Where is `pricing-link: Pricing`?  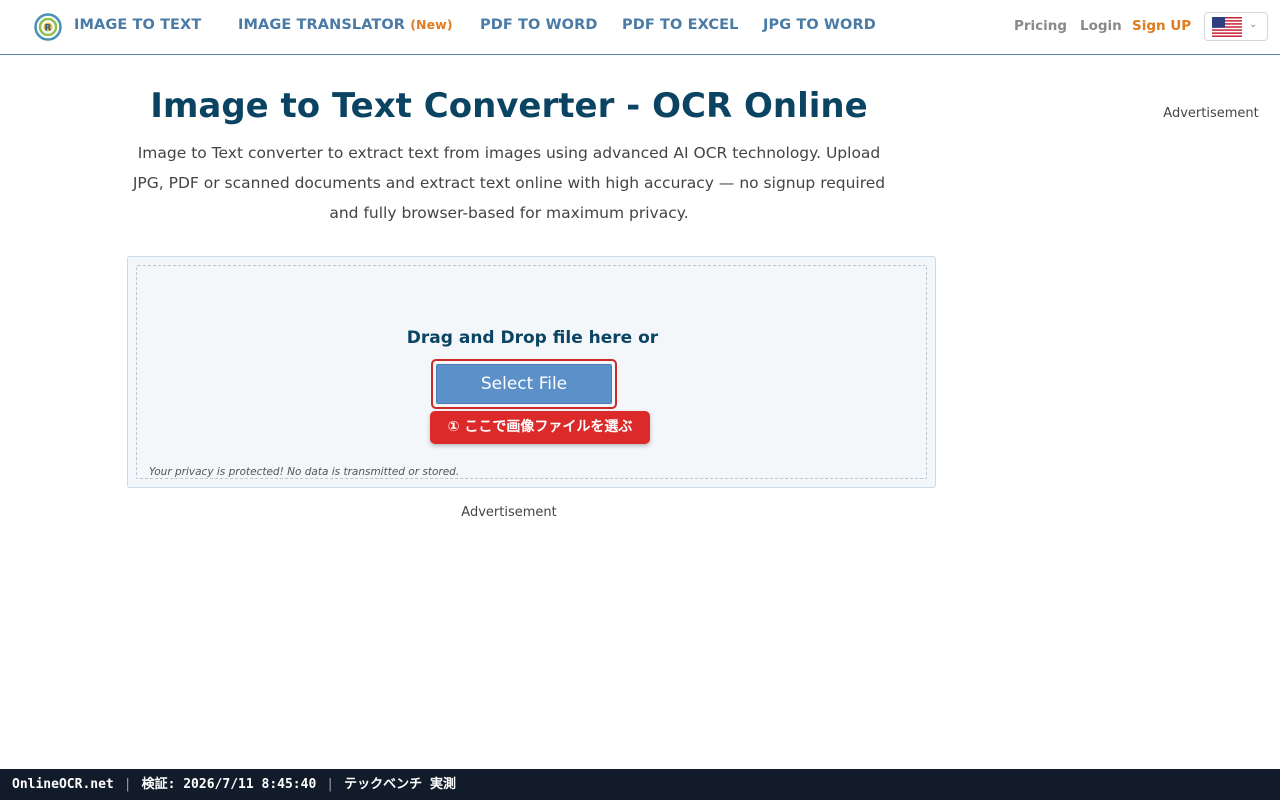 pricing-link: Pricing is located at coordinates (1040, 26).